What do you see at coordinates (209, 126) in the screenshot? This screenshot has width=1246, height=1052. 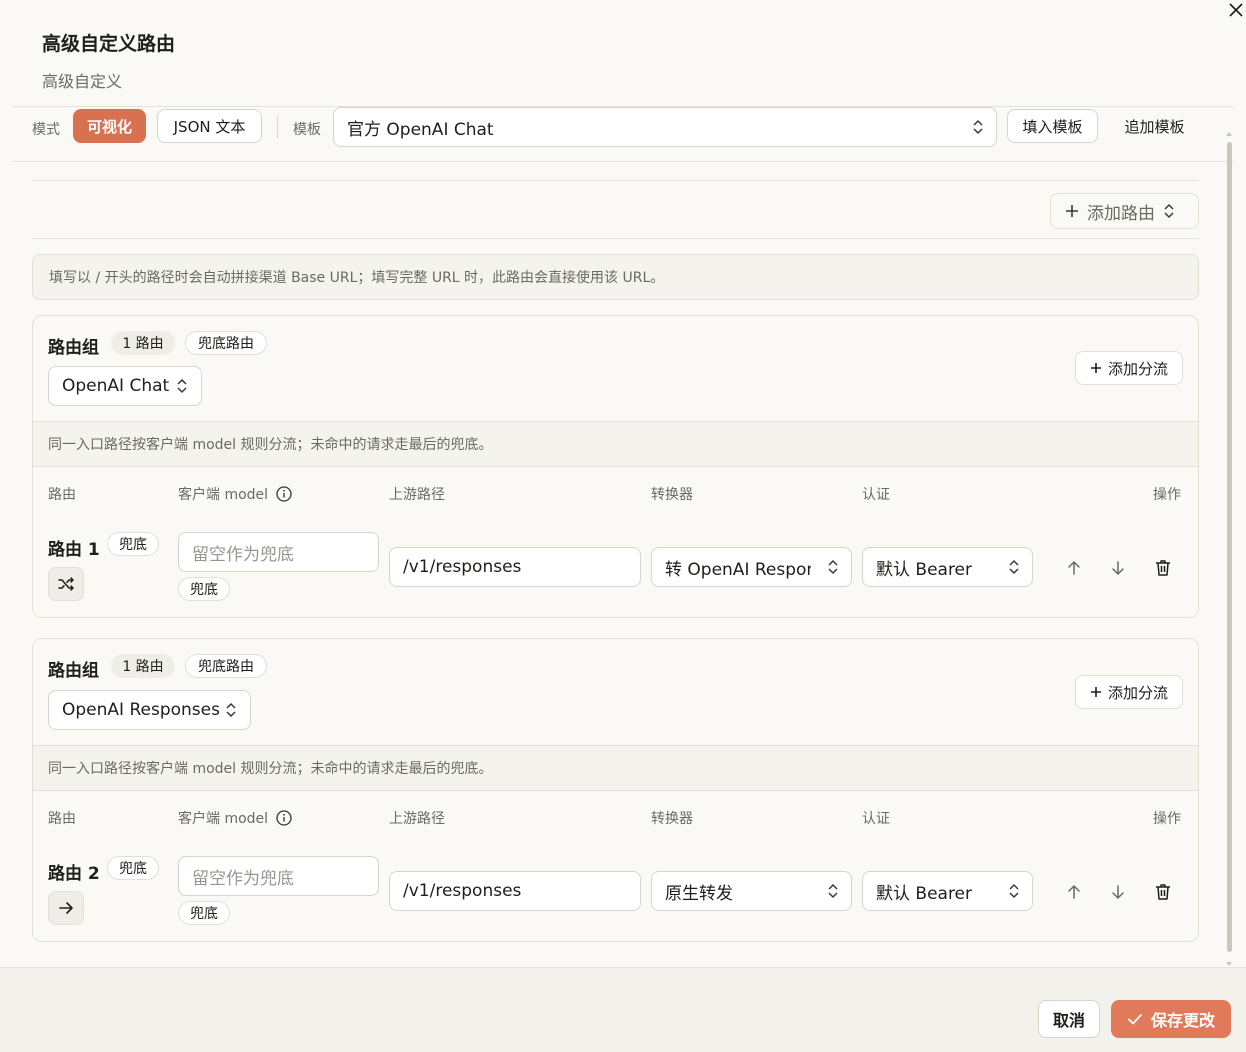 I see `mode-json-button: JSON 文本` at bounding box center [209, 126].